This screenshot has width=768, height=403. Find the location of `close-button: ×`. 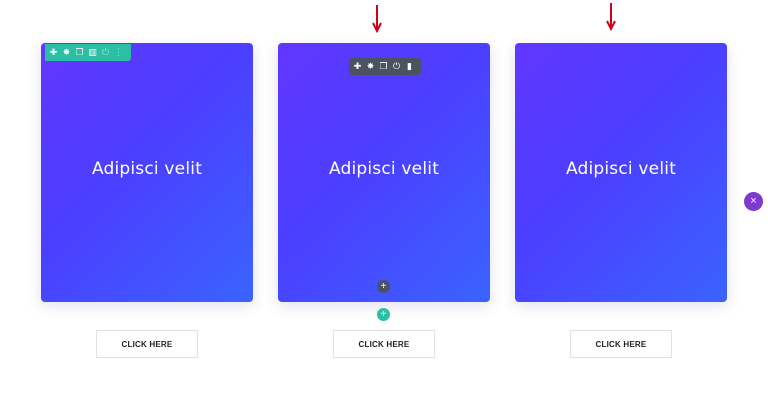

close-button: × is located at coordinates (753, 201).